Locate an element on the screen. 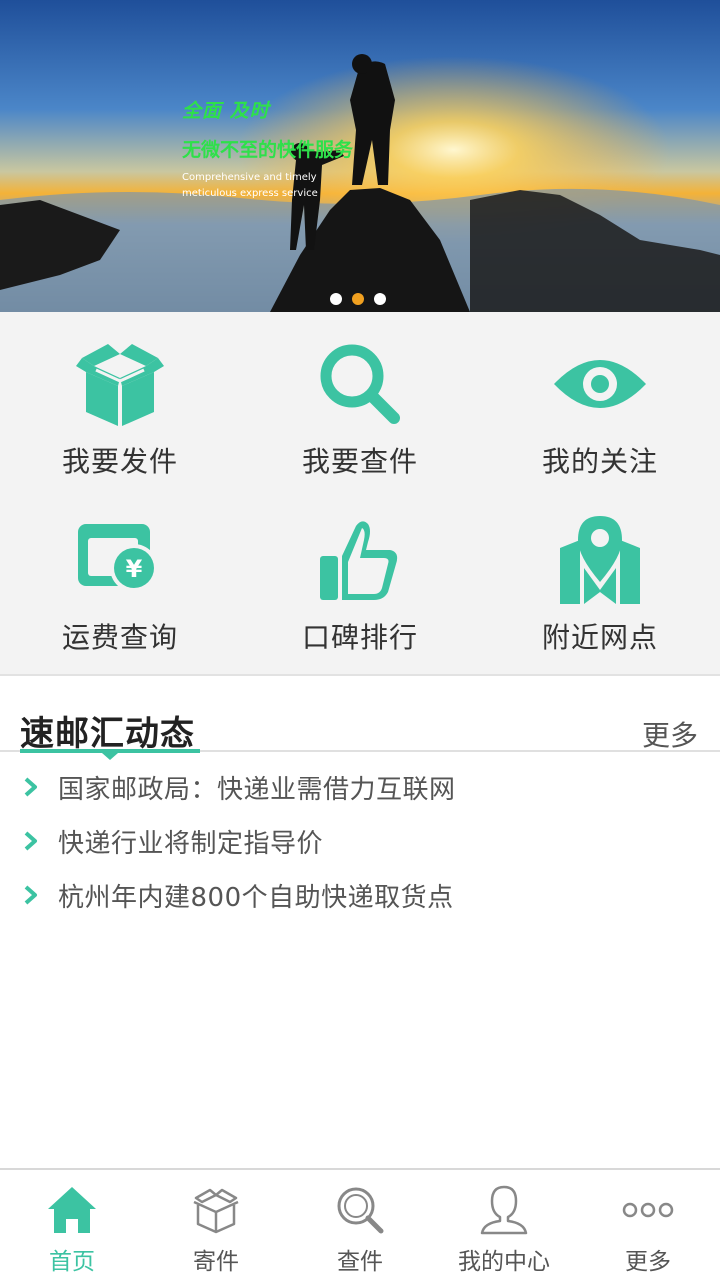 Image resolution: width=720 pixels, height=1280 pixels. feature-nearby-outlets: 附近网点 is located at coordinates (600, 574).